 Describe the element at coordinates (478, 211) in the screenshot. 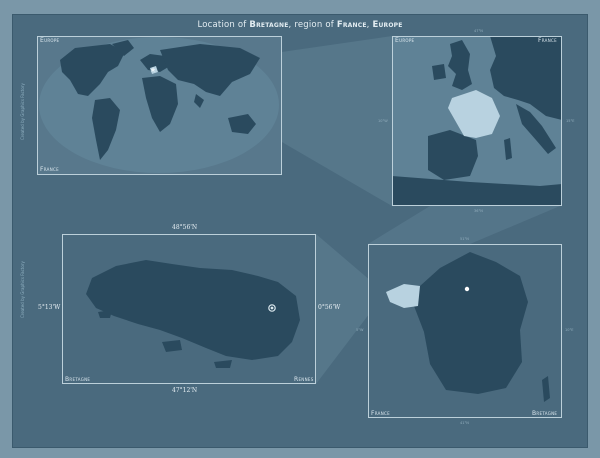

I see `europe-tick-bottom: 36°N` at that location.